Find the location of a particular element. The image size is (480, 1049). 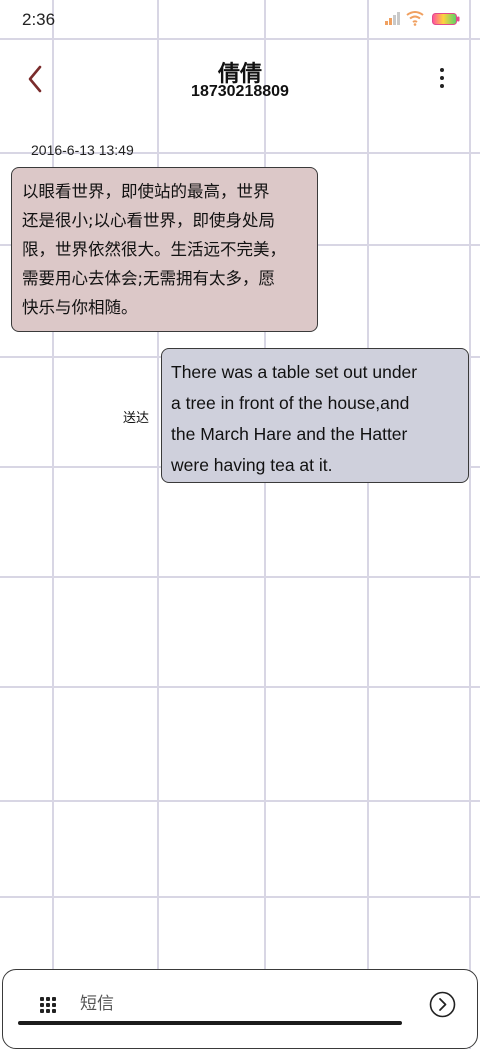

message-line: 需要用心去体会;无需拥有太多，愿 is located at coordinates (149, 278).